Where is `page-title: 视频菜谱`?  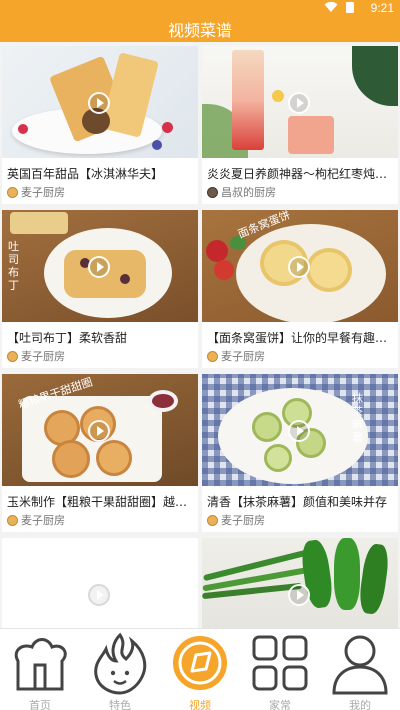 page-title: 视频菜谱 is located at coordinates (199, 30).